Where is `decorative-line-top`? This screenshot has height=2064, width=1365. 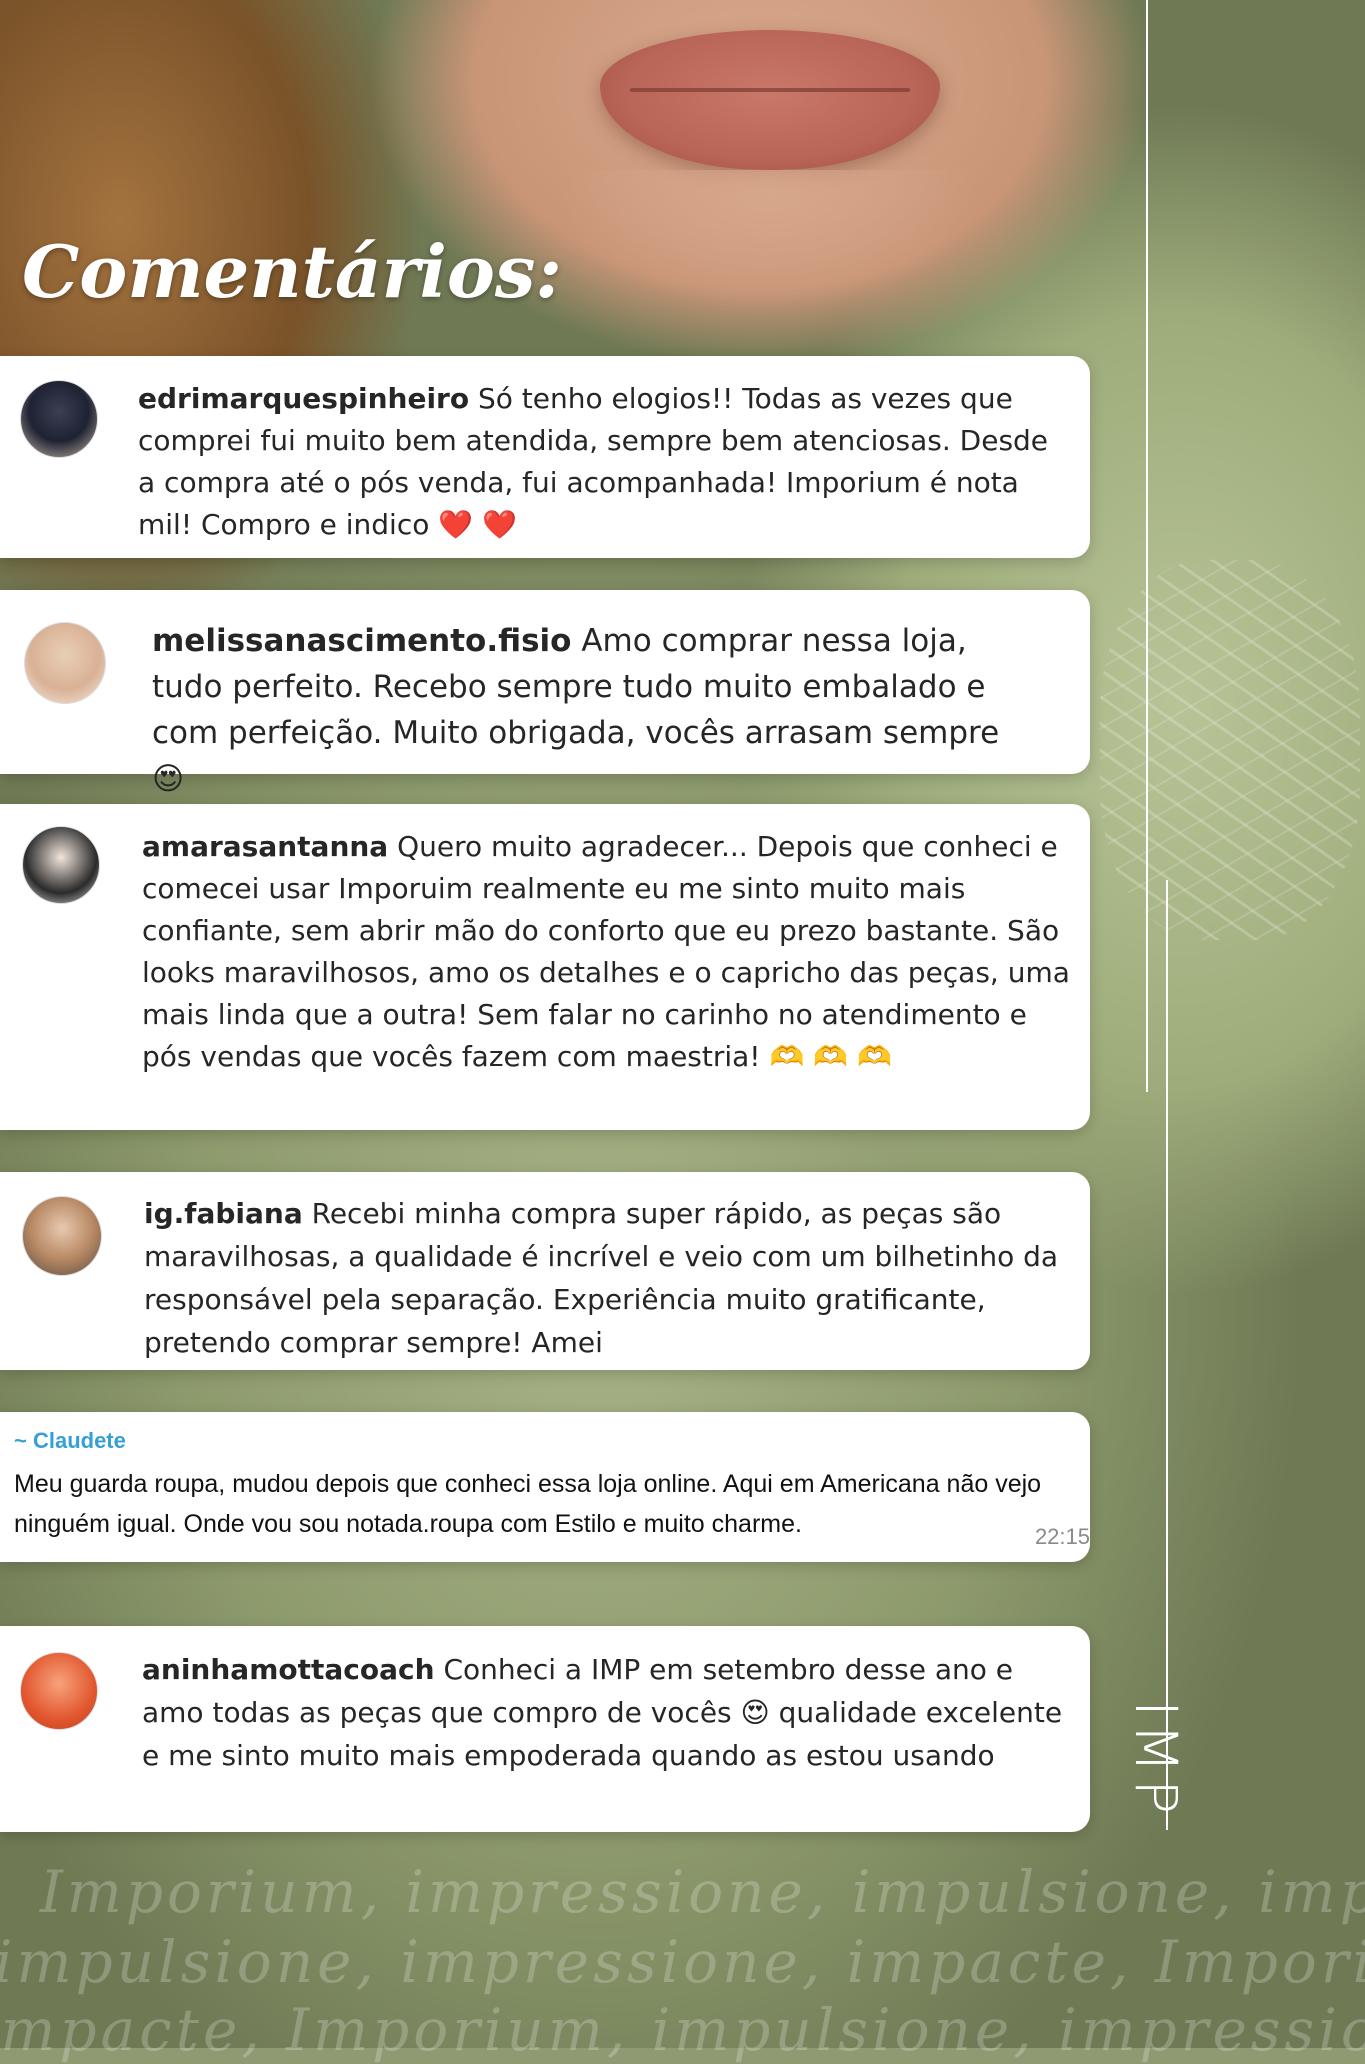 decorative-line-top is located at coordinates (1147, 546).